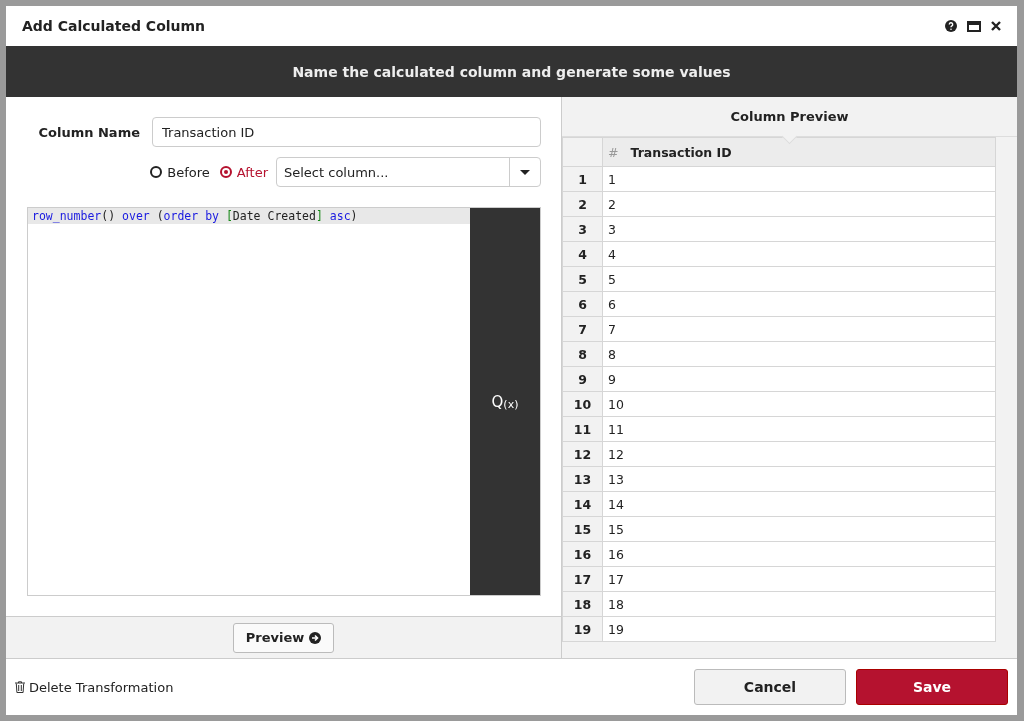 This screenshot has width=1024, height=721. What do you see at coordinates (799, 454) in the screenshot?
I see `table-cell: 12` at bounding box center [799, 454].